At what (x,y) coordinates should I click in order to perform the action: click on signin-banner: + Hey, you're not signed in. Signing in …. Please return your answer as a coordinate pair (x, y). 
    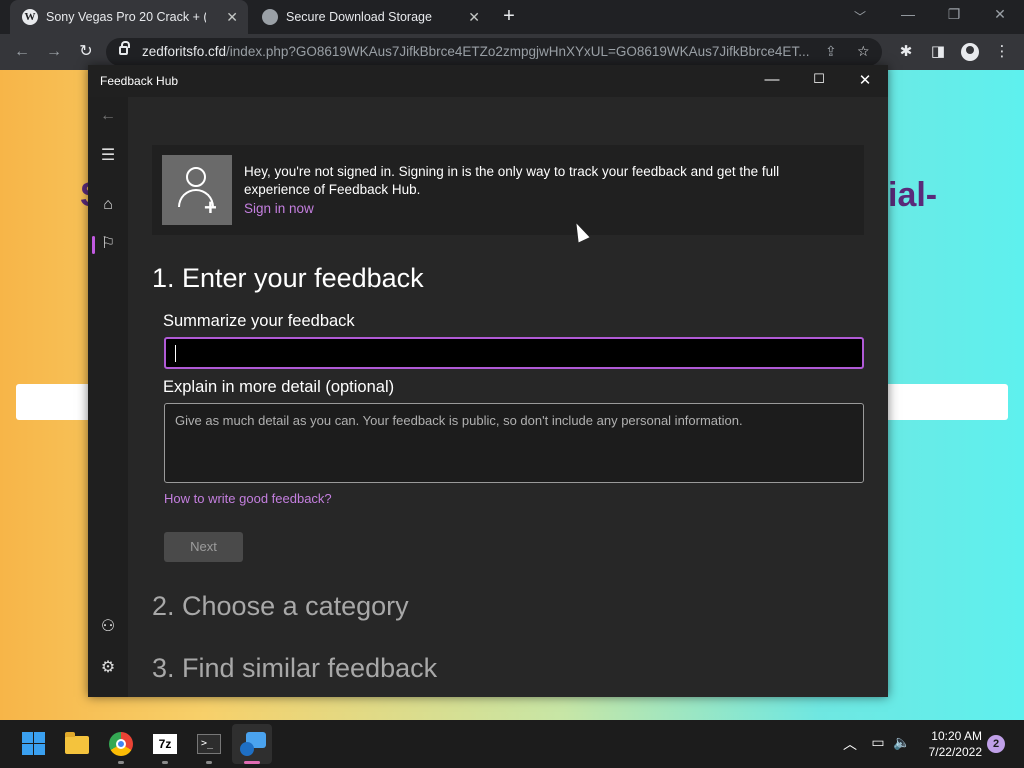
    Looking at the image, I should click on (508, 190).